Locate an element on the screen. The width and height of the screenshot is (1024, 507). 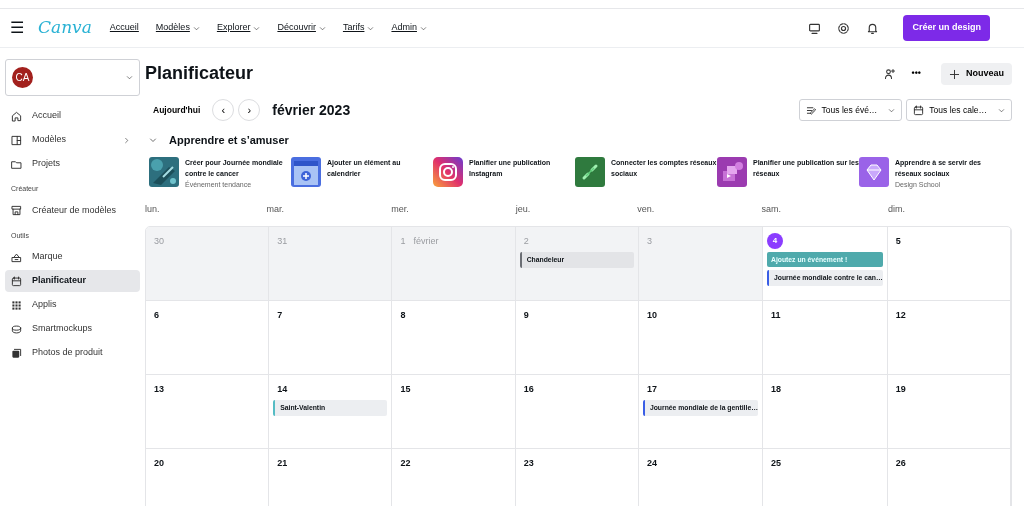
sidebar-item: Smartmockups is located at coordinates (72, 329).